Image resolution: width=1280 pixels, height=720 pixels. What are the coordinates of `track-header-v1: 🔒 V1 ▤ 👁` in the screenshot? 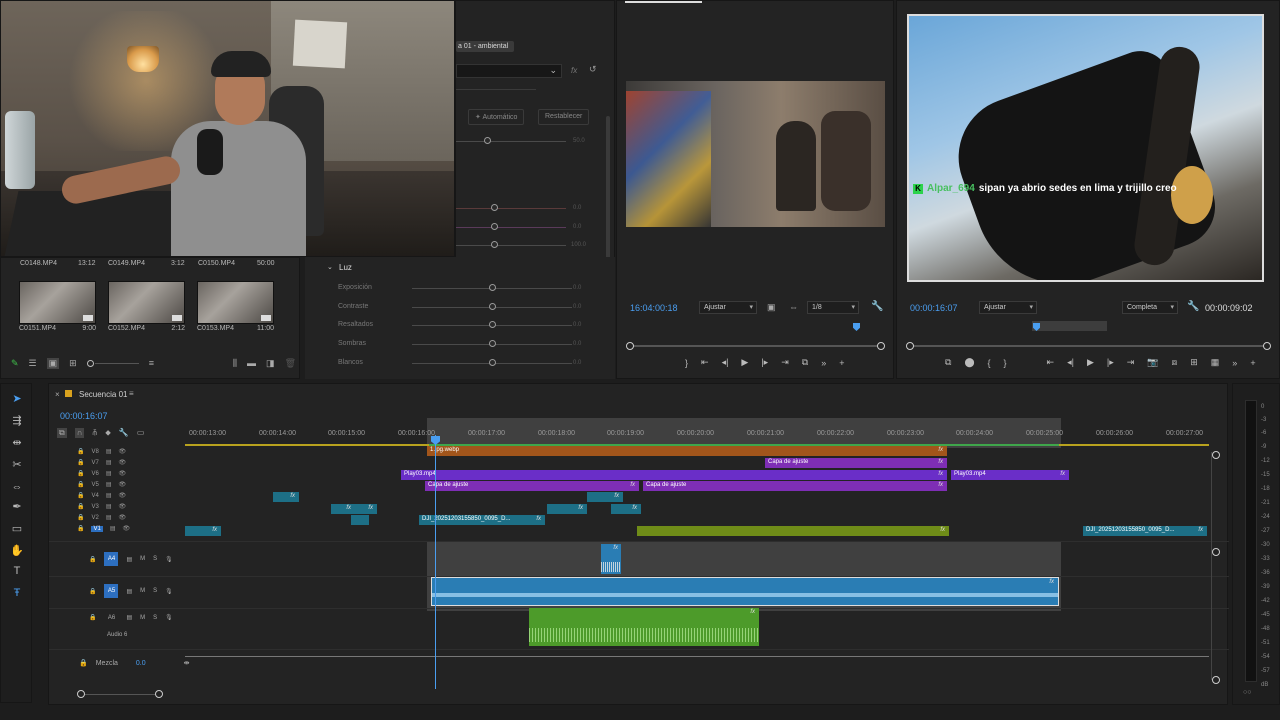 It's located at (103, 528).